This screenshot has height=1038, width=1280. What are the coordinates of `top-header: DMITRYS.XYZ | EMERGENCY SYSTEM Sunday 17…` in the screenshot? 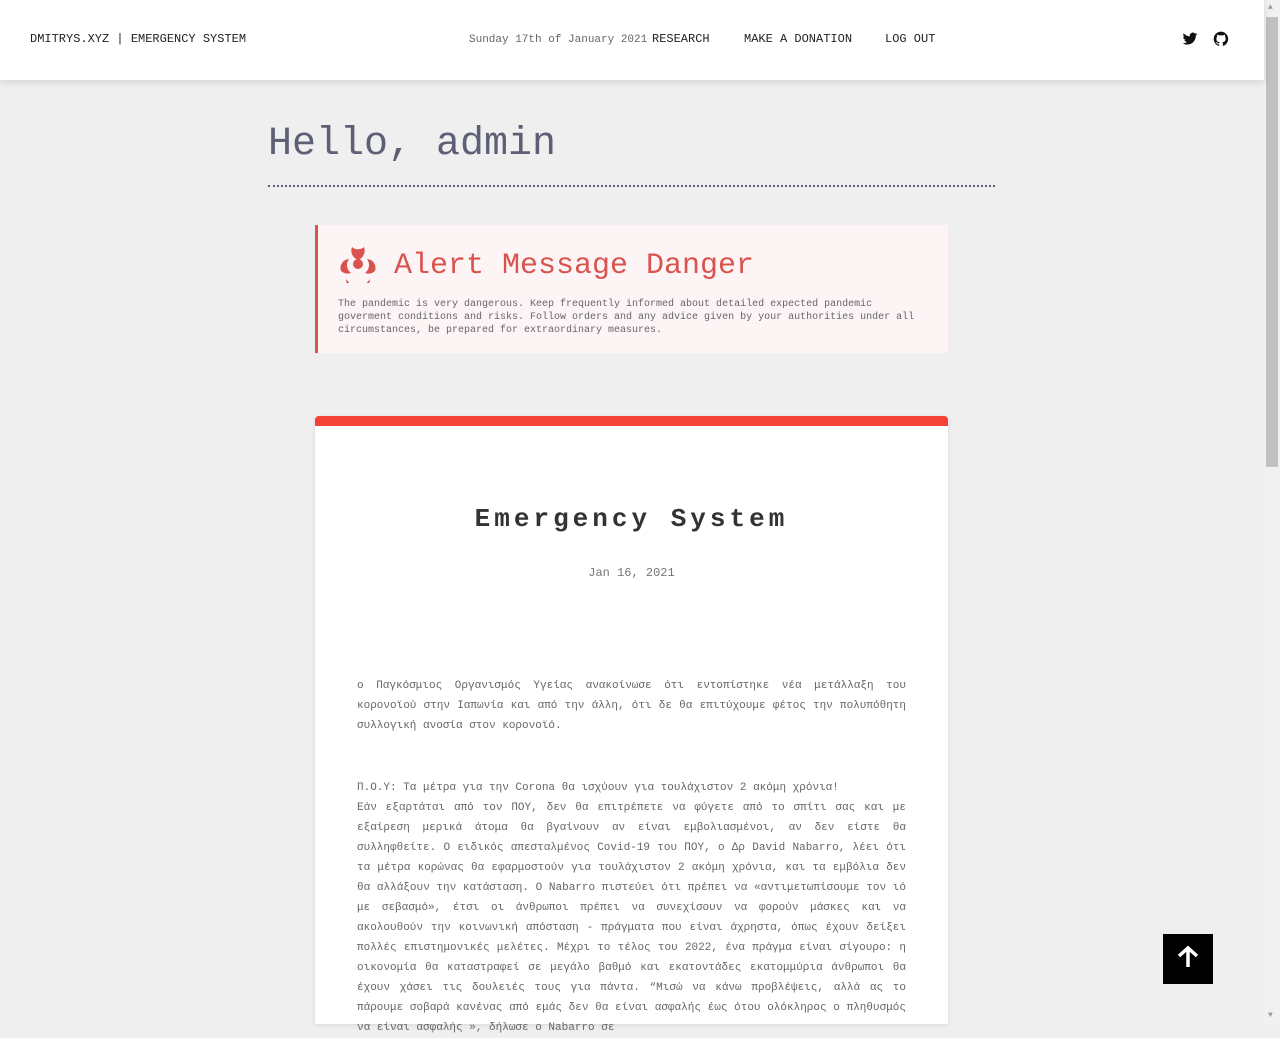 It's located at (632, 40).